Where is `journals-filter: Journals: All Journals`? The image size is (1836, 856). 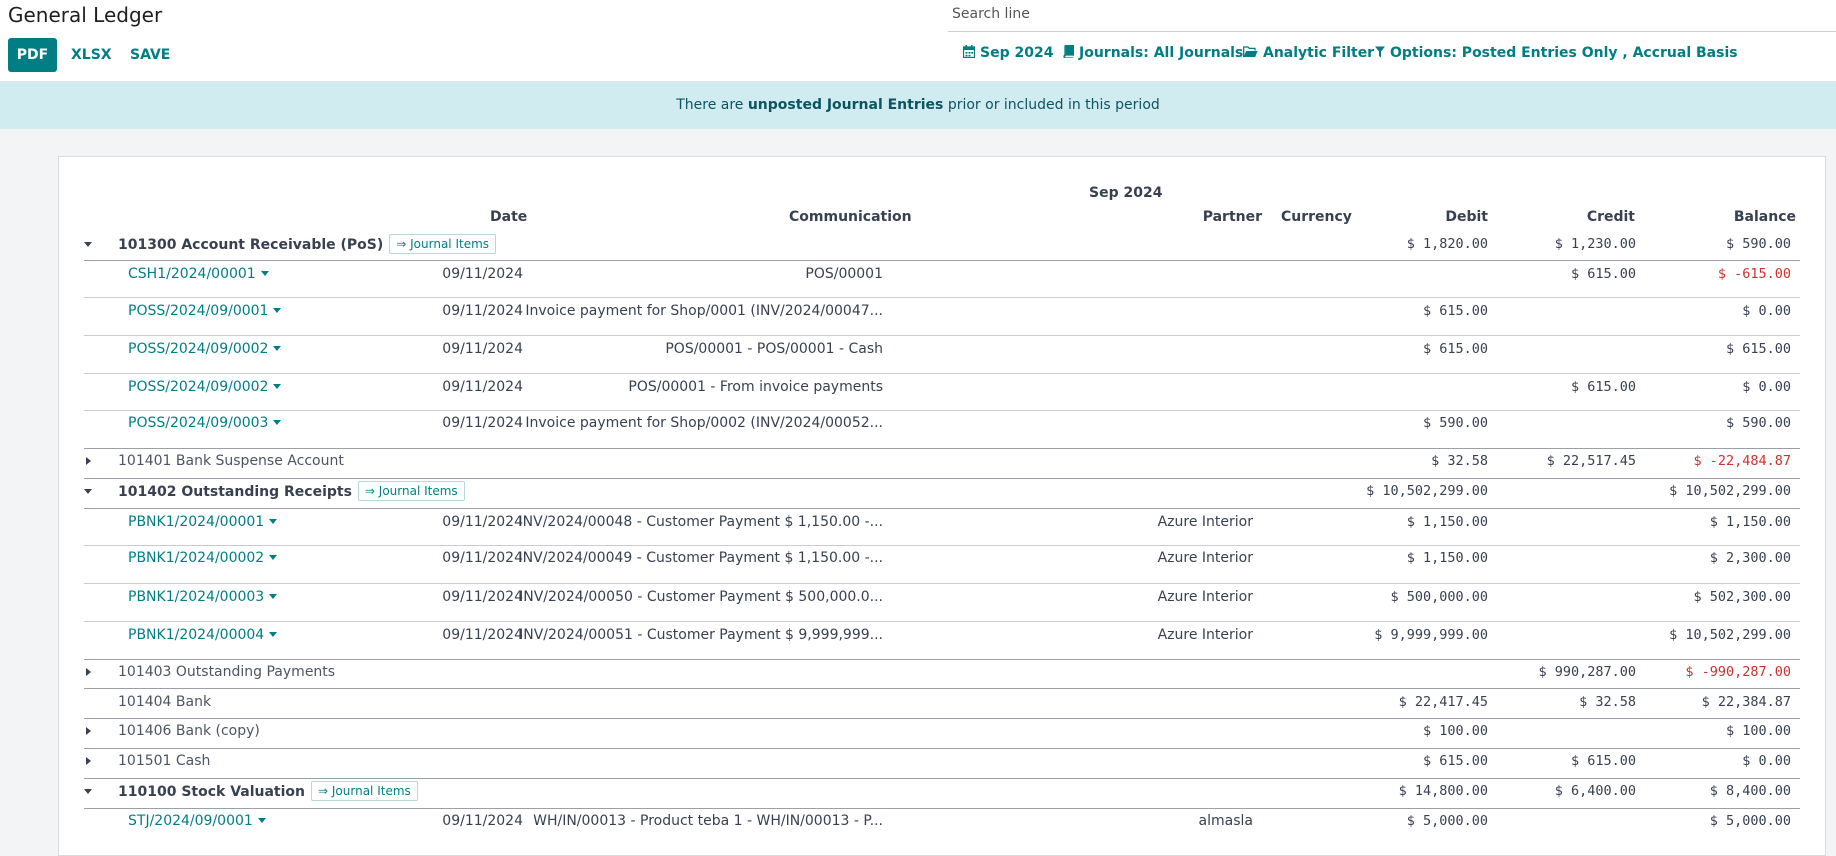
journals-filter: Journals: All Journals is located at coordinates (1153, 52).